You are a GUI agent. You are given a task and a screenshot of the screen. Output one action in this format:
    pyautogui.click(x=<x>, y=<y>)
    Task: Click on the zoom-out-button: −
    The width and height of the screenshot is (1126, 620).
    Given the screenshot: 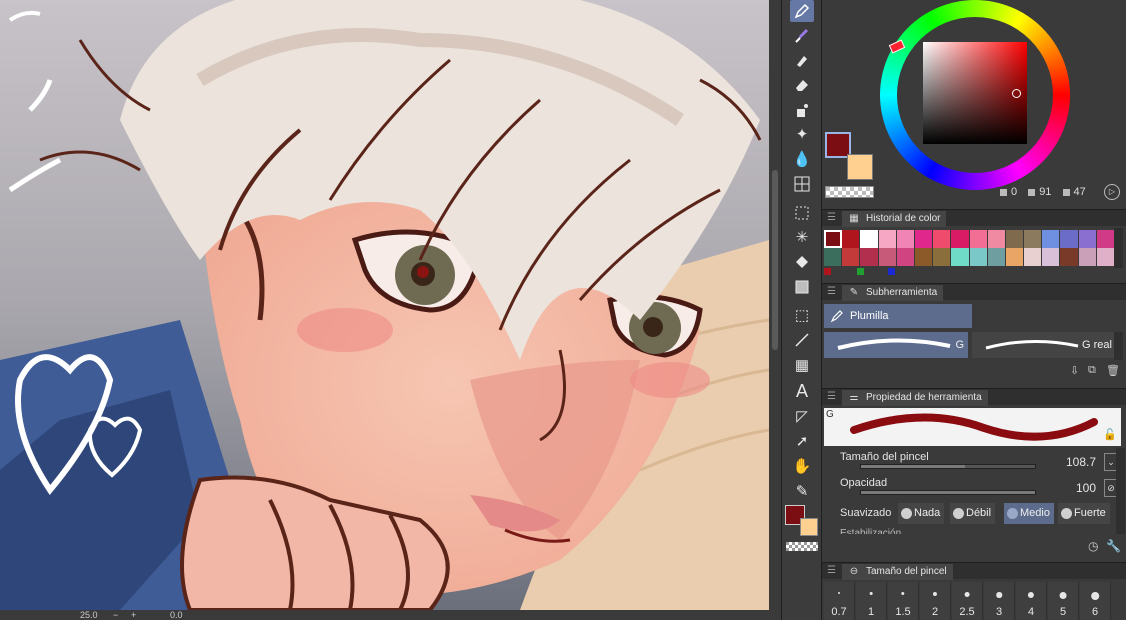 What is the action you would take?
    pyautogui.click(x=115, y=615)
    